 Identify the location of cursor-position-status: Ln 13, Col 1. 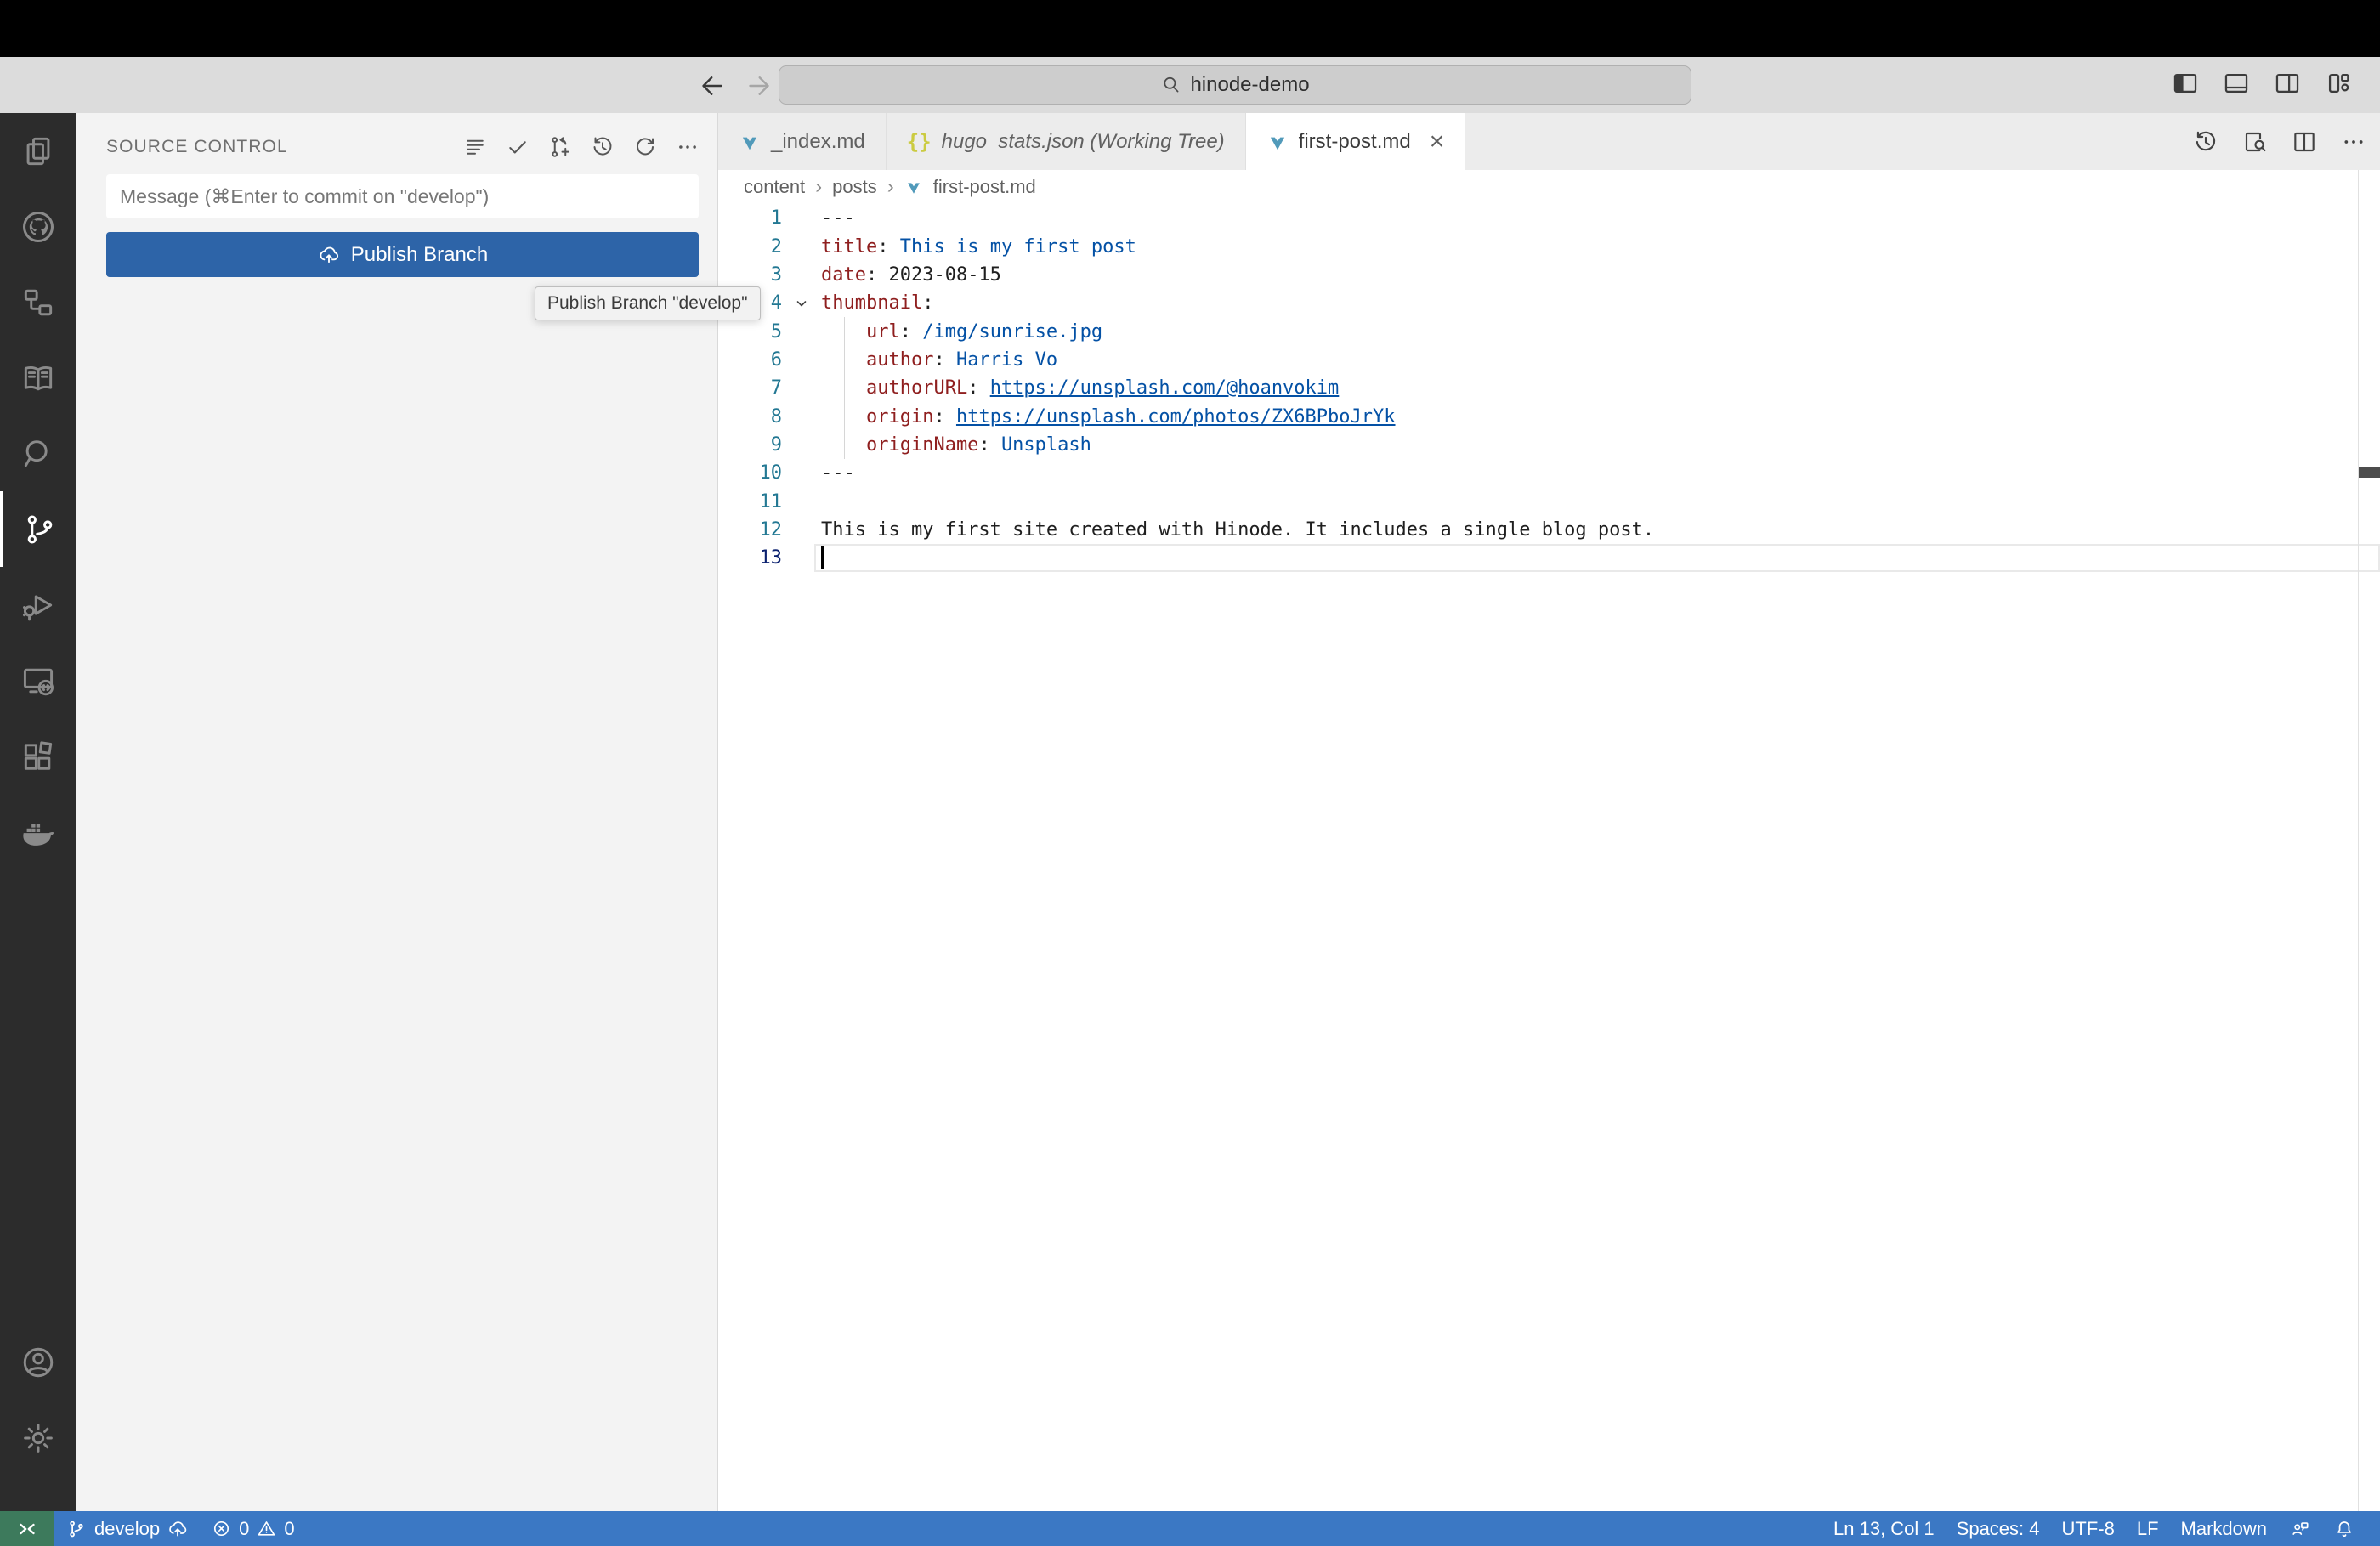
(1884, 1528).